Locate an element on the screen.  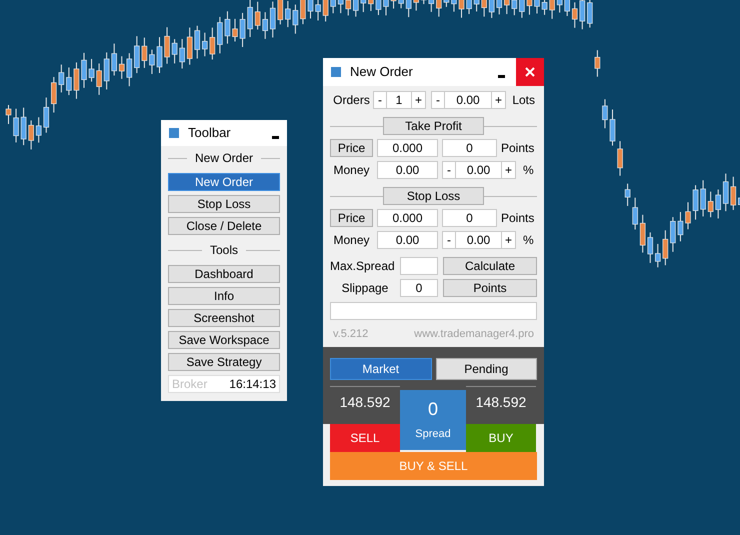
section-heading: Take Profit is located at coordinates (433, 126).